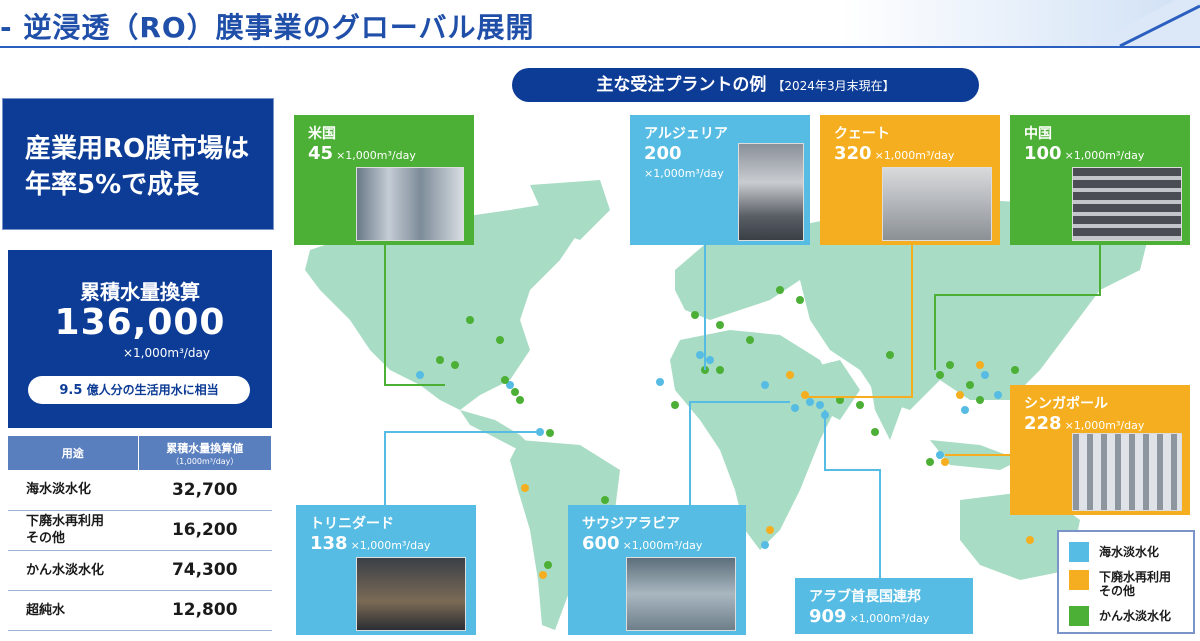 The image size is (1200, 641). Describe the element at coordinates (73, 490) in the screenshot. I see `row-label: 海水淡水化` at that location.